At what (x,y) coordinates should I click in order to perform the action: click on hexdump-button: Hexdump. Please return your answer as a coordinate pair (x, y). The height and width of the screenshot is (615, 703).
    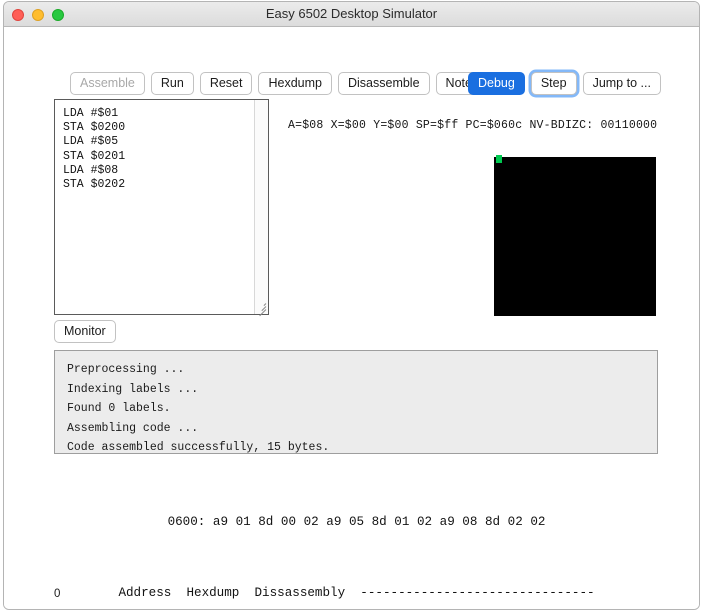
    Looking at the image, I should click on (295, 83).